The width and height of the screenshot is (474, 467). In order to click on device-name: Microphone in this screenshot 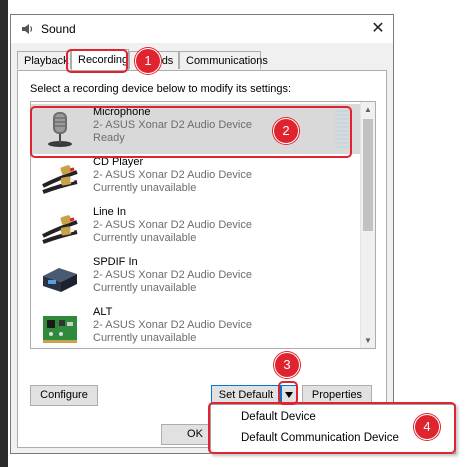, I will do `click(122, 112)`.